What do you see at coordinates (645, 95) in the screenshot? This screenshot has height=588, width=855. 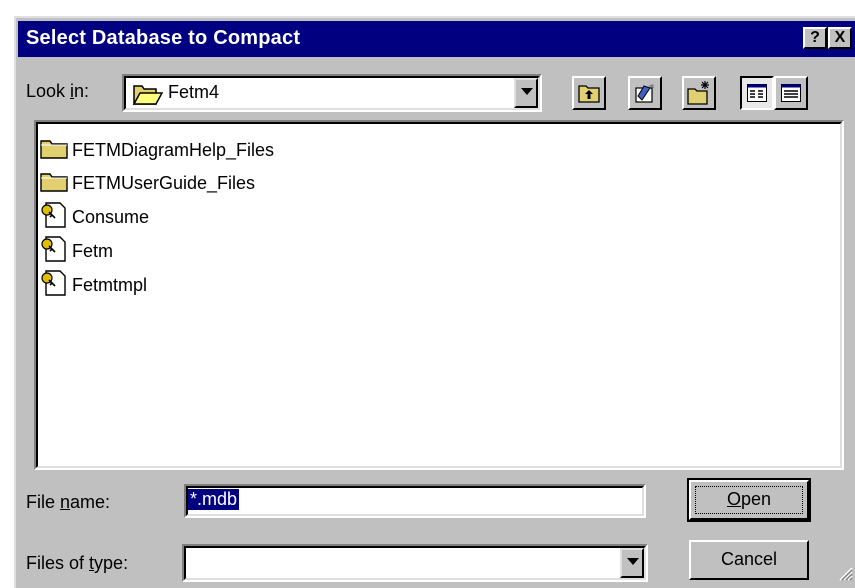 I see `globe-check-icon` at bounding box center [645, 95].